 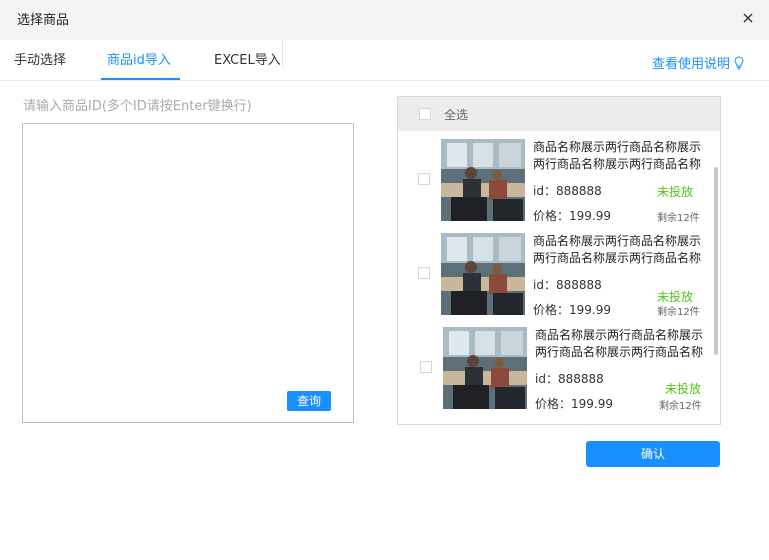 What do you see at coordinates (739, 62) in the screenshot?
I see `lightbulb-icon` at bounding box center [739, 62].